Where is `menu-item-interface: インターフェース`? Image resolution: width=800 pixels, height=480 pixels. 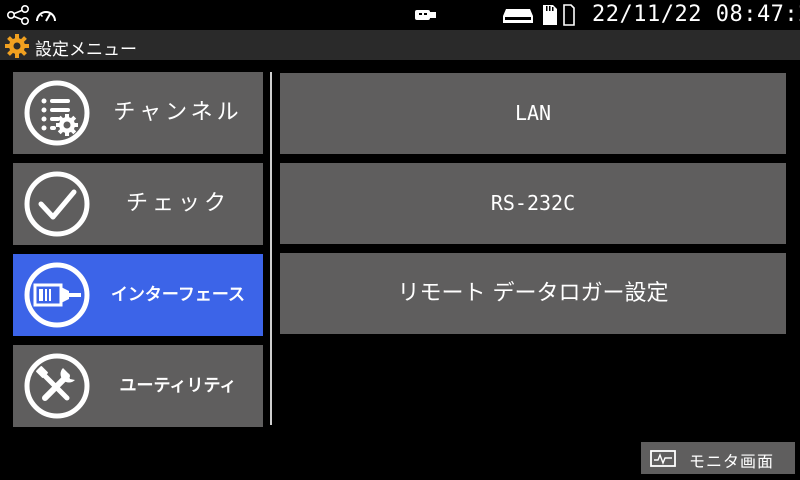
menu-item-interface: インターフェース is located at coordinates (138, 295).